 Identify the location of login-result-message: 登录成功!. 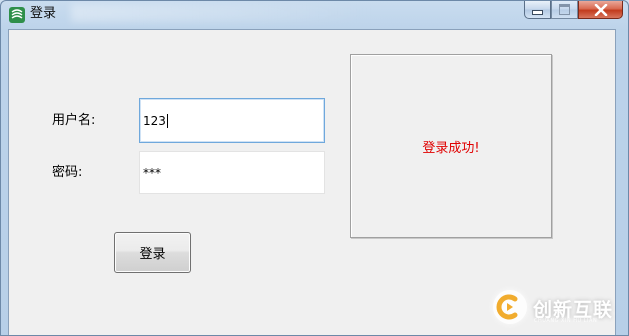
(451, 148).